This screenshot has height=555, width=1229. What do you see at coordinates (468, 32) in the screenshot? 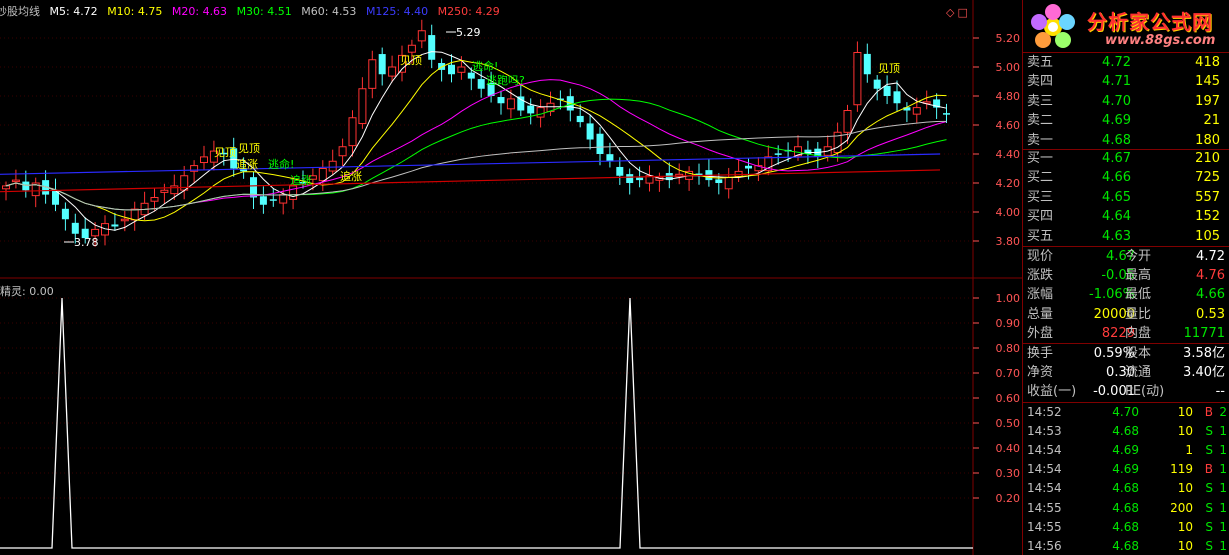
I see `high-price-label: 5.29` at bounding box center [468, 32].